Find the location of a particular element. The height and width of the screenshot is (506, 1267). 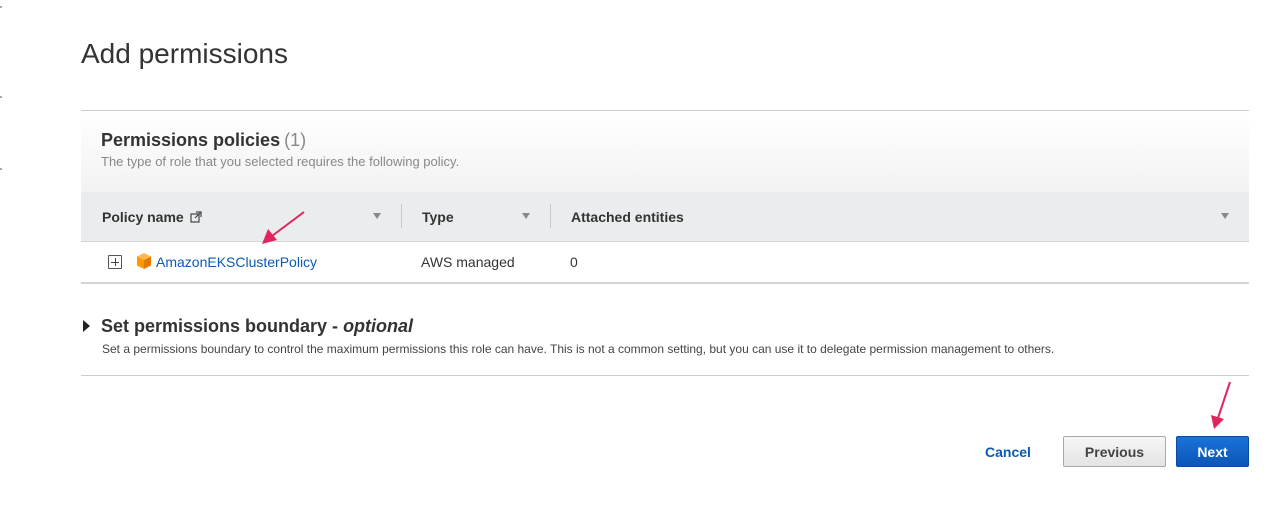

policy-type-cell: AWS managed is located at coordinates (468, 262).